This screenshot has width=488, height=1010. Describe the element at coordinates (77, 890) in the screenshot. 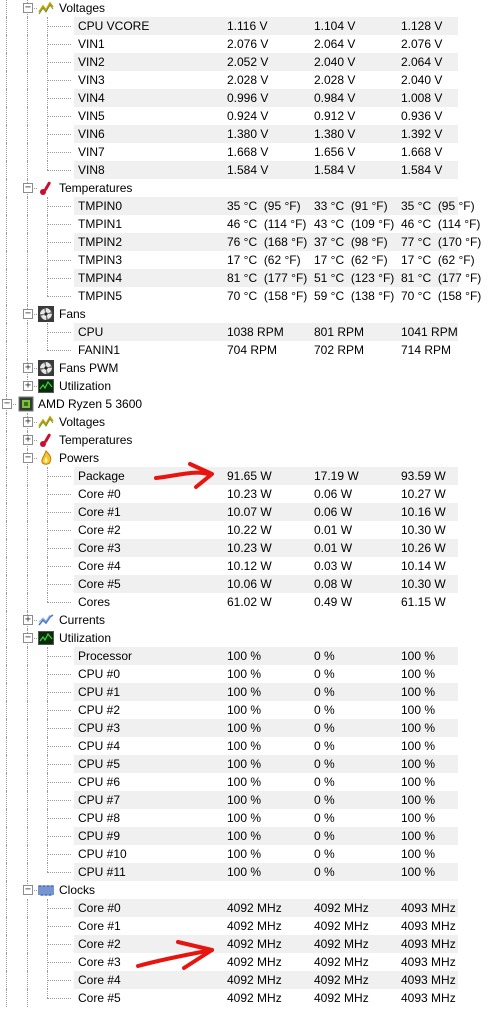

I see `sensor-label: Clocks` at that location.